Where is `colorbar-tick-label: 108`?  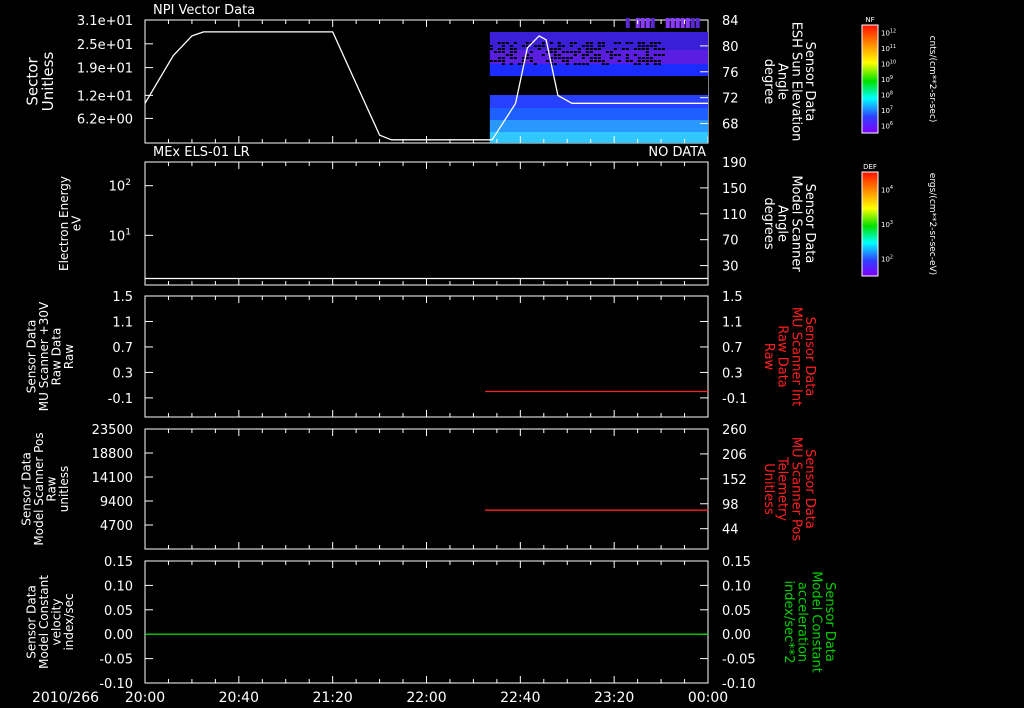 colorbar-tick-label: 108 is located at coordinates (887, 94).